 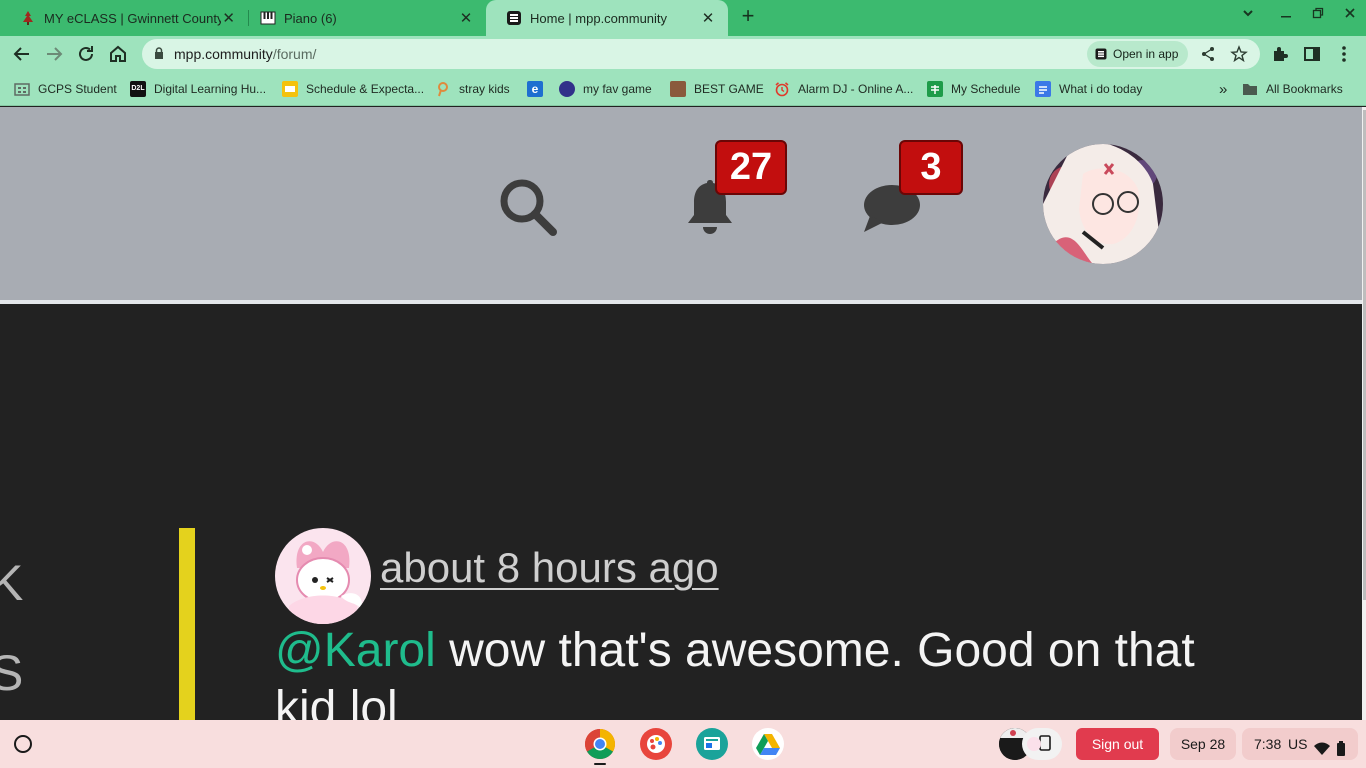 What do you see at coordinates (1208, 54) in the screenshot?
I see `share-icon` at bounding box center [1208, 54].